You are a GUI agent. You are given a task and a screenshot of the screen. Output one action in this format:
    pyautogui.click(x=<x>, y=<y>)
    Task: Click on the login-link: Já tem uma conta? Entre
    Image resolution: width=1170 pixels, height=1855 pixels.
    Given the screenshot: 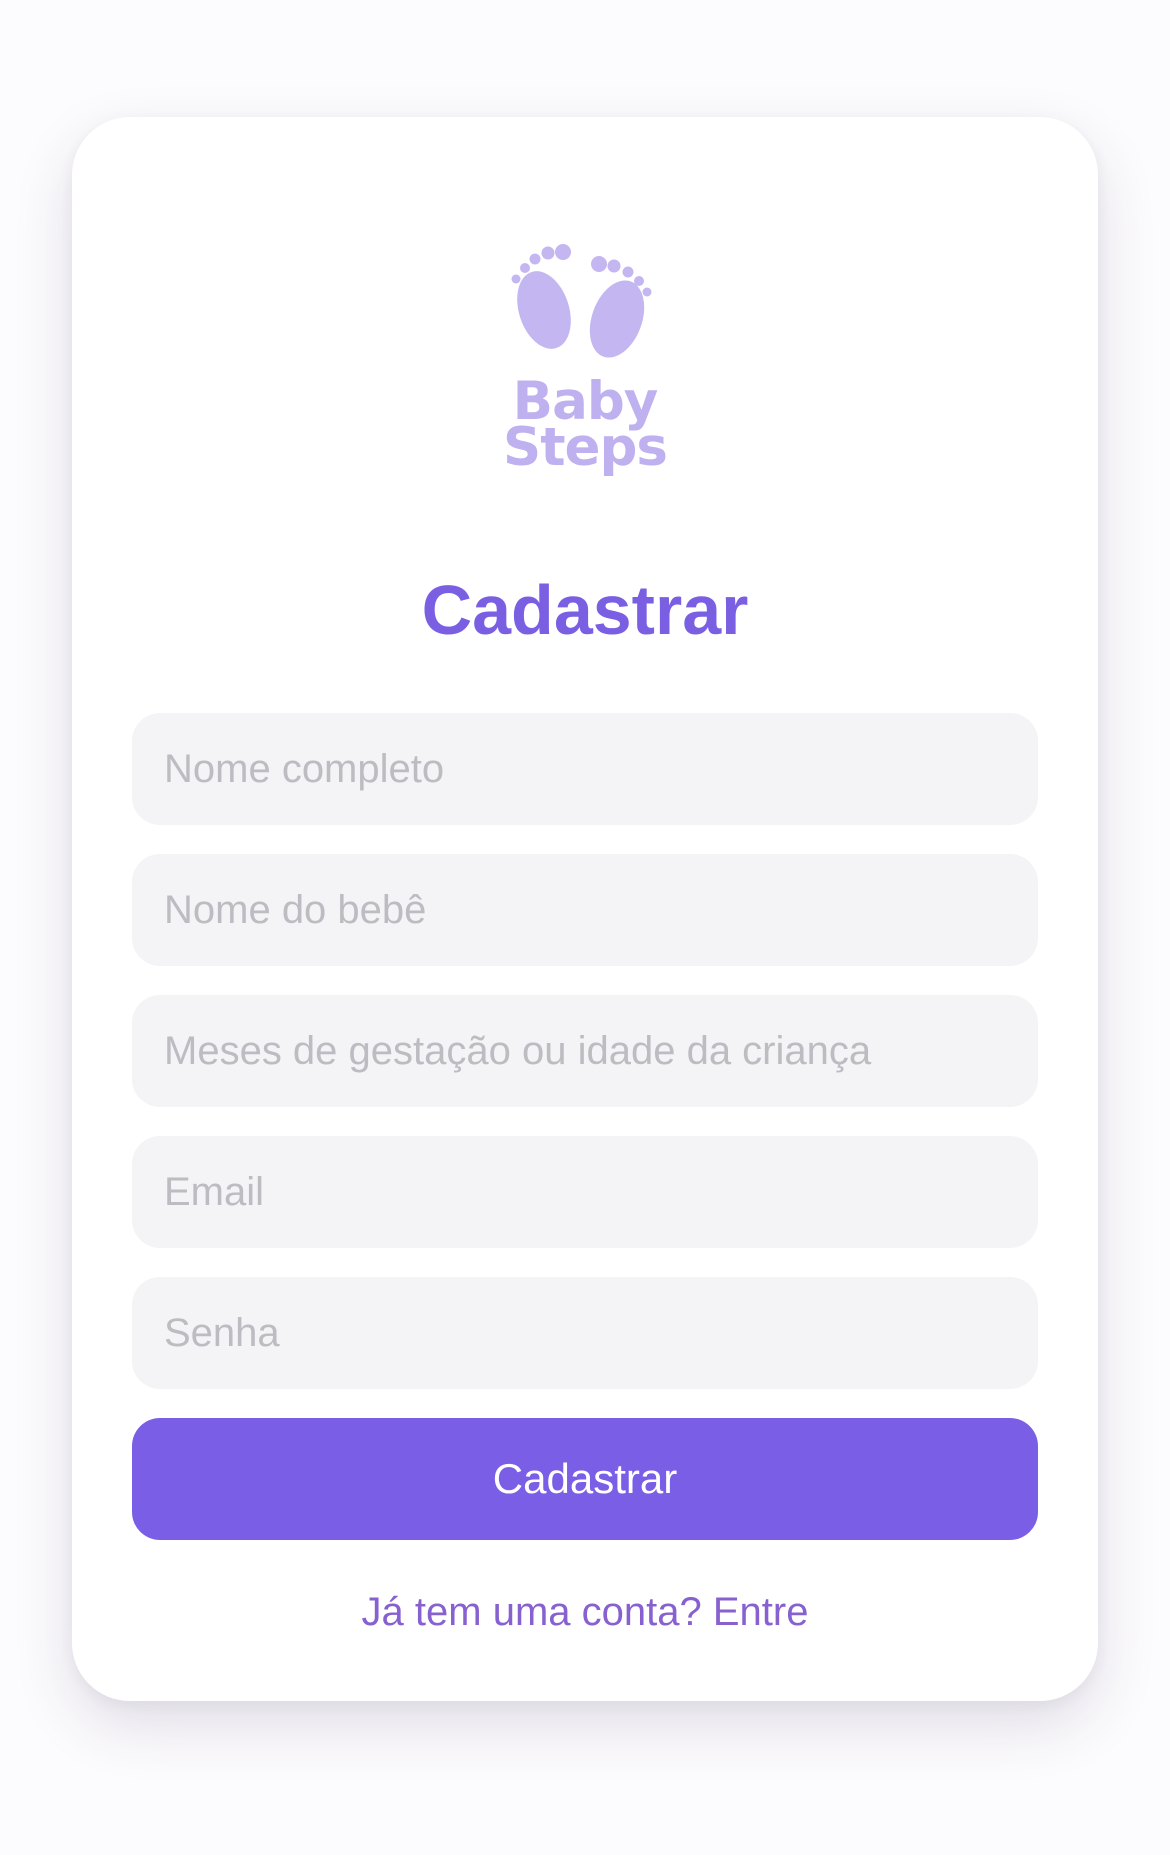 What is the action you would take?
    pyautogui.click(x=585, y=1612)
    